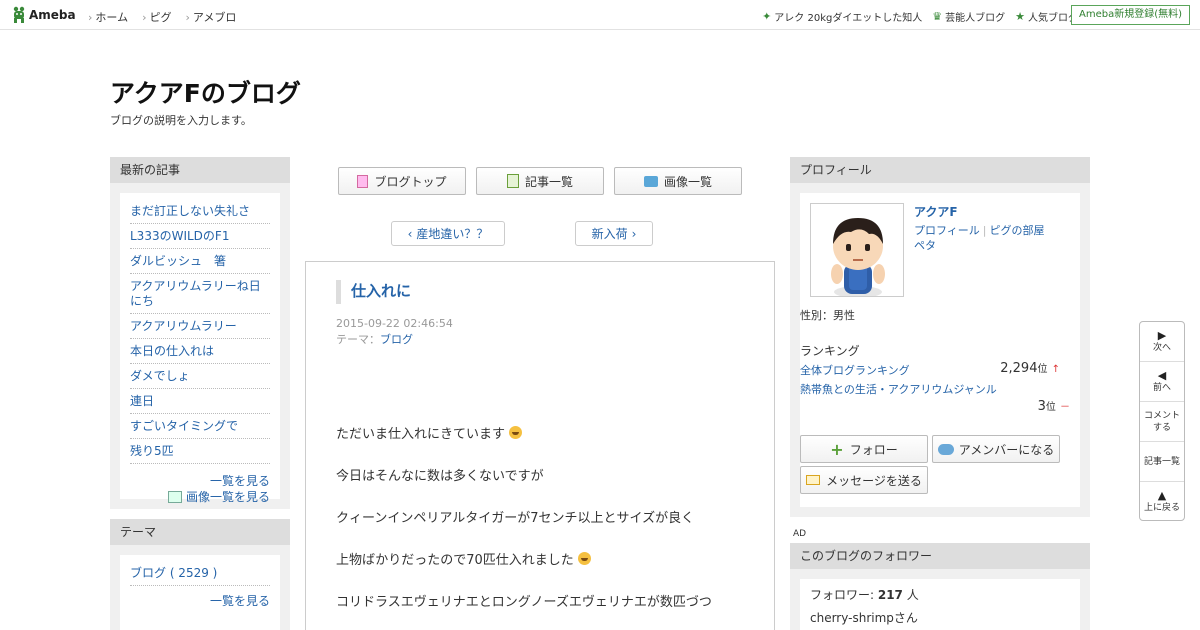 The width and height of the screenshot is (1200, 630). What do you see at coordinates (410, 181) in the screenshot?
I see `blog-top-label: ブログトップ` at bounding box center [410, 181].